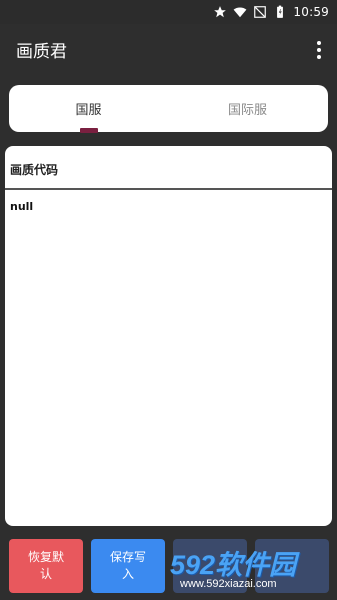 This screenshot has height=600, width=337. I want to click on code-header: 画质代码, so click(168, 168).